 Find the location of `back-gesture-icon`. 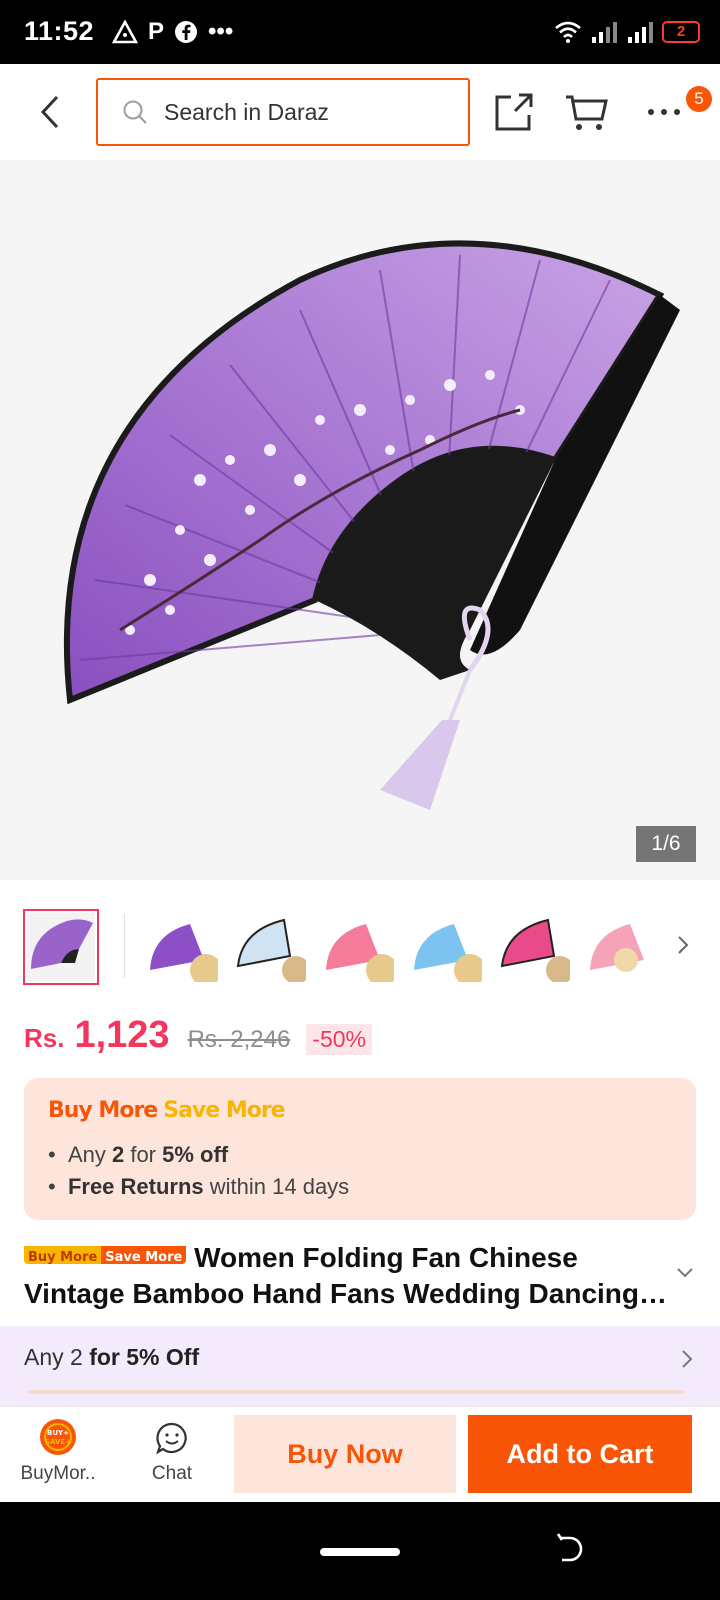

back-gesture-icon is located at coordinates (569, 1547).